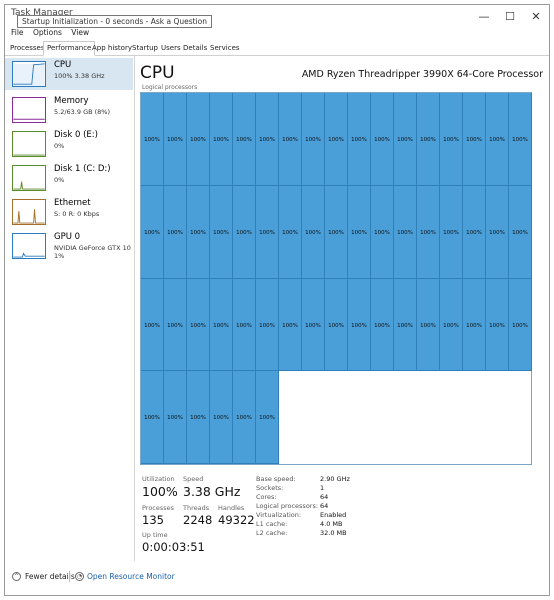  I want to click on sidebar-item-value: NVIDIA GeForce GTX 10, so click(92, 248).